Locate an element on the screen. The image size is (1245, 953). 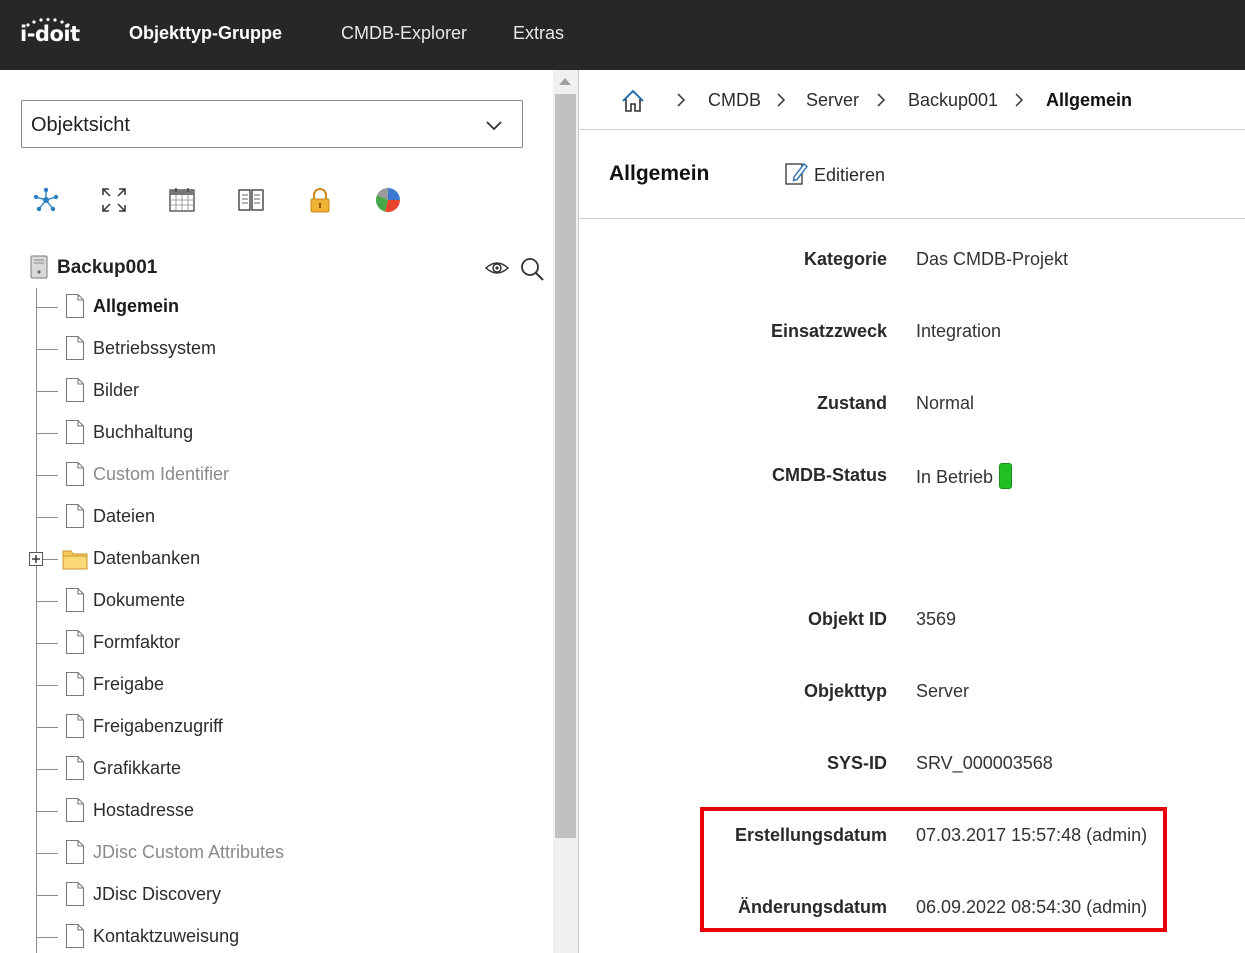
lock-icon is located at coordinates (320, 200).